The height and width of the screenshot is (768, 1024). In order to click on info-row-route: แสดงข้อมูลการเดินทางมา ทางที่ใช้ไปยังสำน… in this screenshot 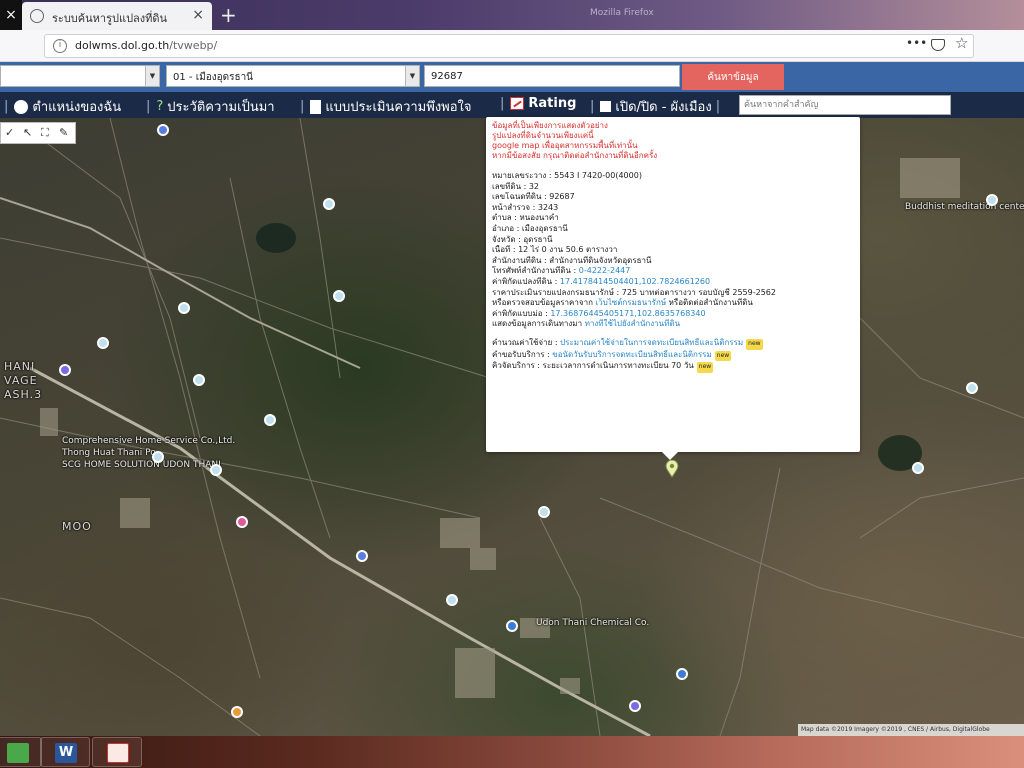, I will do `click(673, 324)`.